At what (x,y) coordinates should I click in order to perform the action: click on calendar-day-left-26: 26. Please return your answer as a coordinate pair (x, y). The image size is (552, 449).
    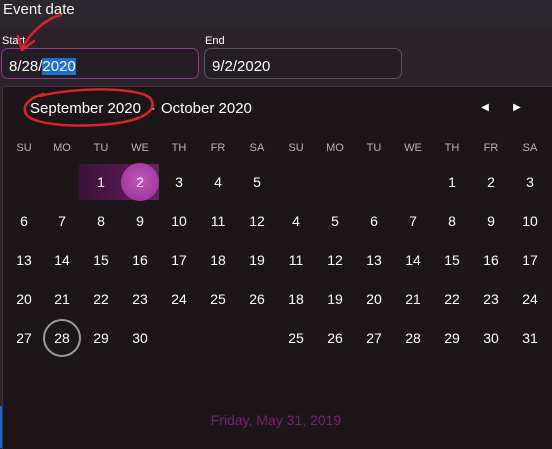
    Looking at the image, I should click on (257, 299).